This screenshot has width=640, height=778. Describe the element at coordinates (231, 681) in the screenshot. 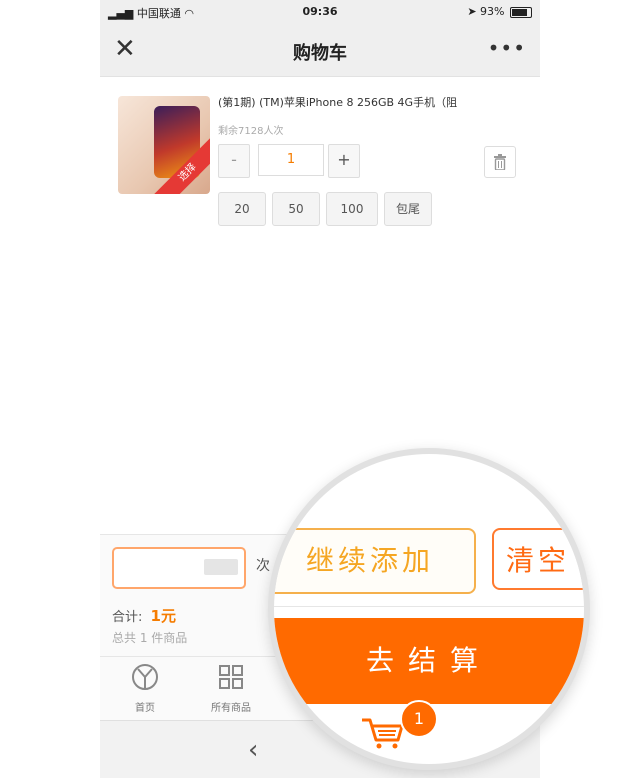

I see `grid-icon` at that location.